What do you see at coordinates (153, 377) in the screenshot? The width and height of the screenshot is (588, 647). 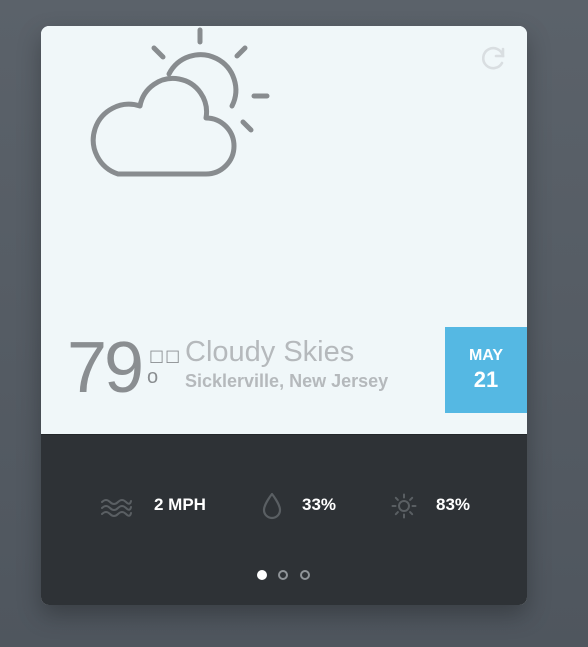 I see `degree-symbol: o` at bounding box center [153, 377].